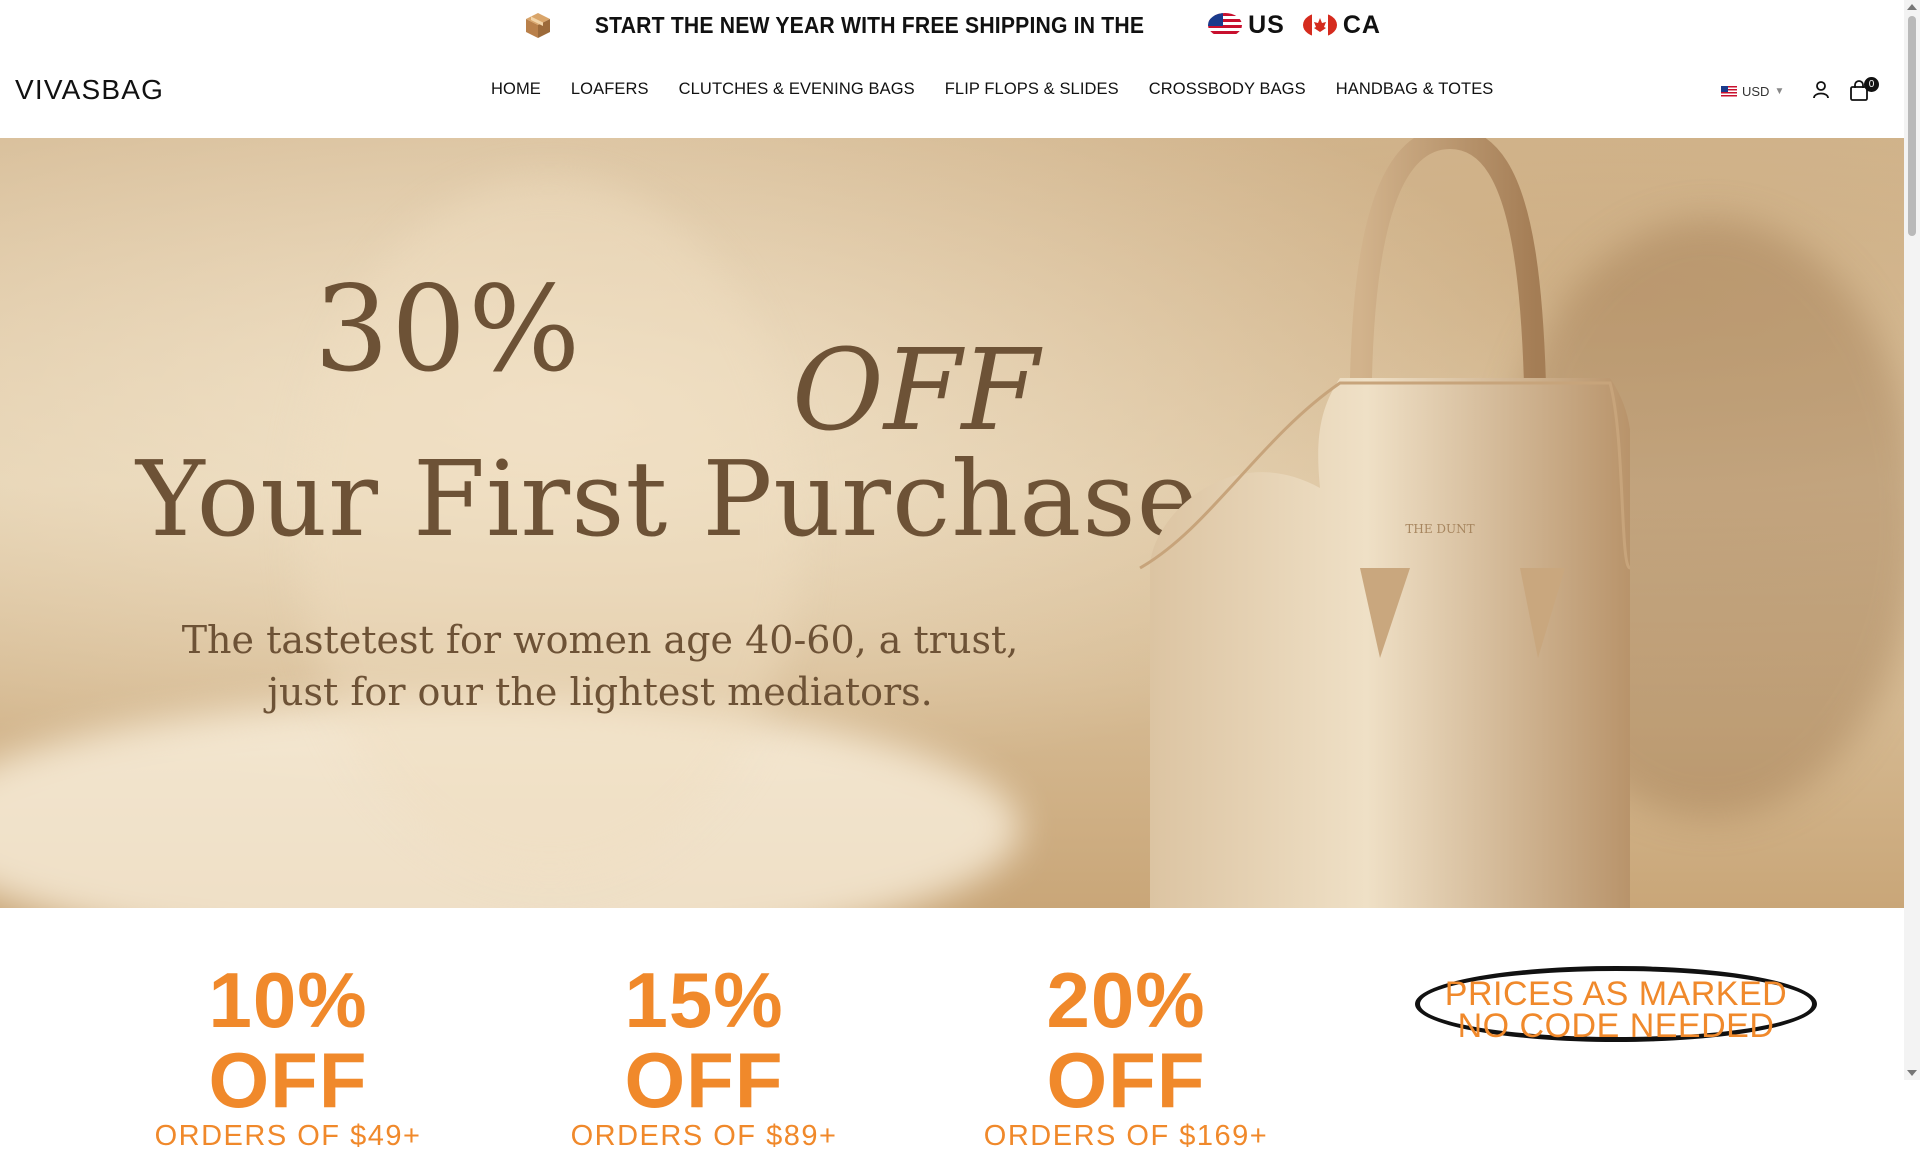 The width and height of the screenshot is (1920, 1152). I want to click on currency-label: USD, so click(1756, 91).